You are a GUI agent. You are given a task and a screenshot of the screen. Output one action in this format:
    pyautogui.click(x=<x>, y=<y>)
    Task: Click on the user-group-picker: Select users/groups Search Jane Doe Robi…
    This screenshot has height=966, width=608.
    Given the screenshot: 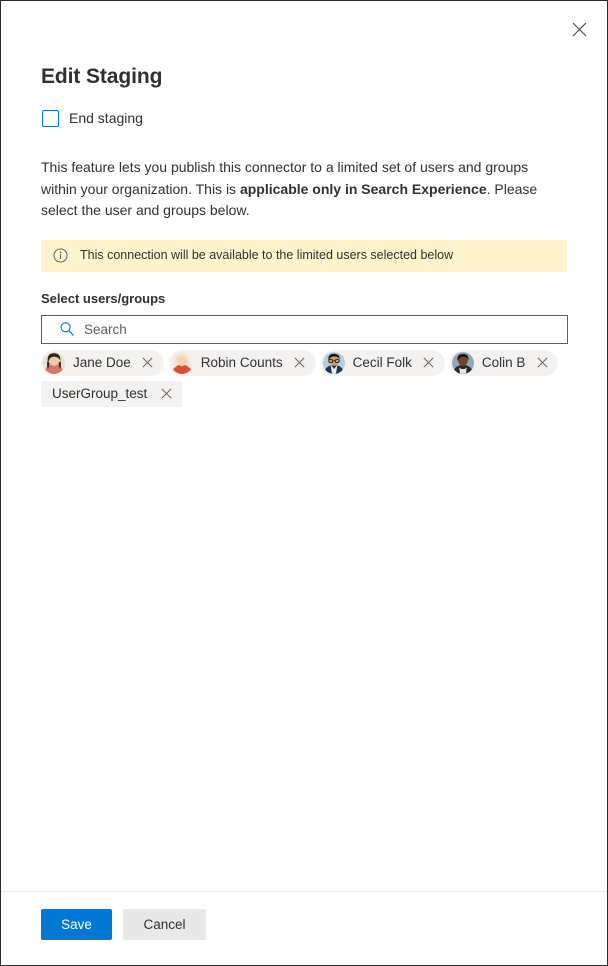 What is the action you would take?
    pyautogui.click(x=304, y=348)
    